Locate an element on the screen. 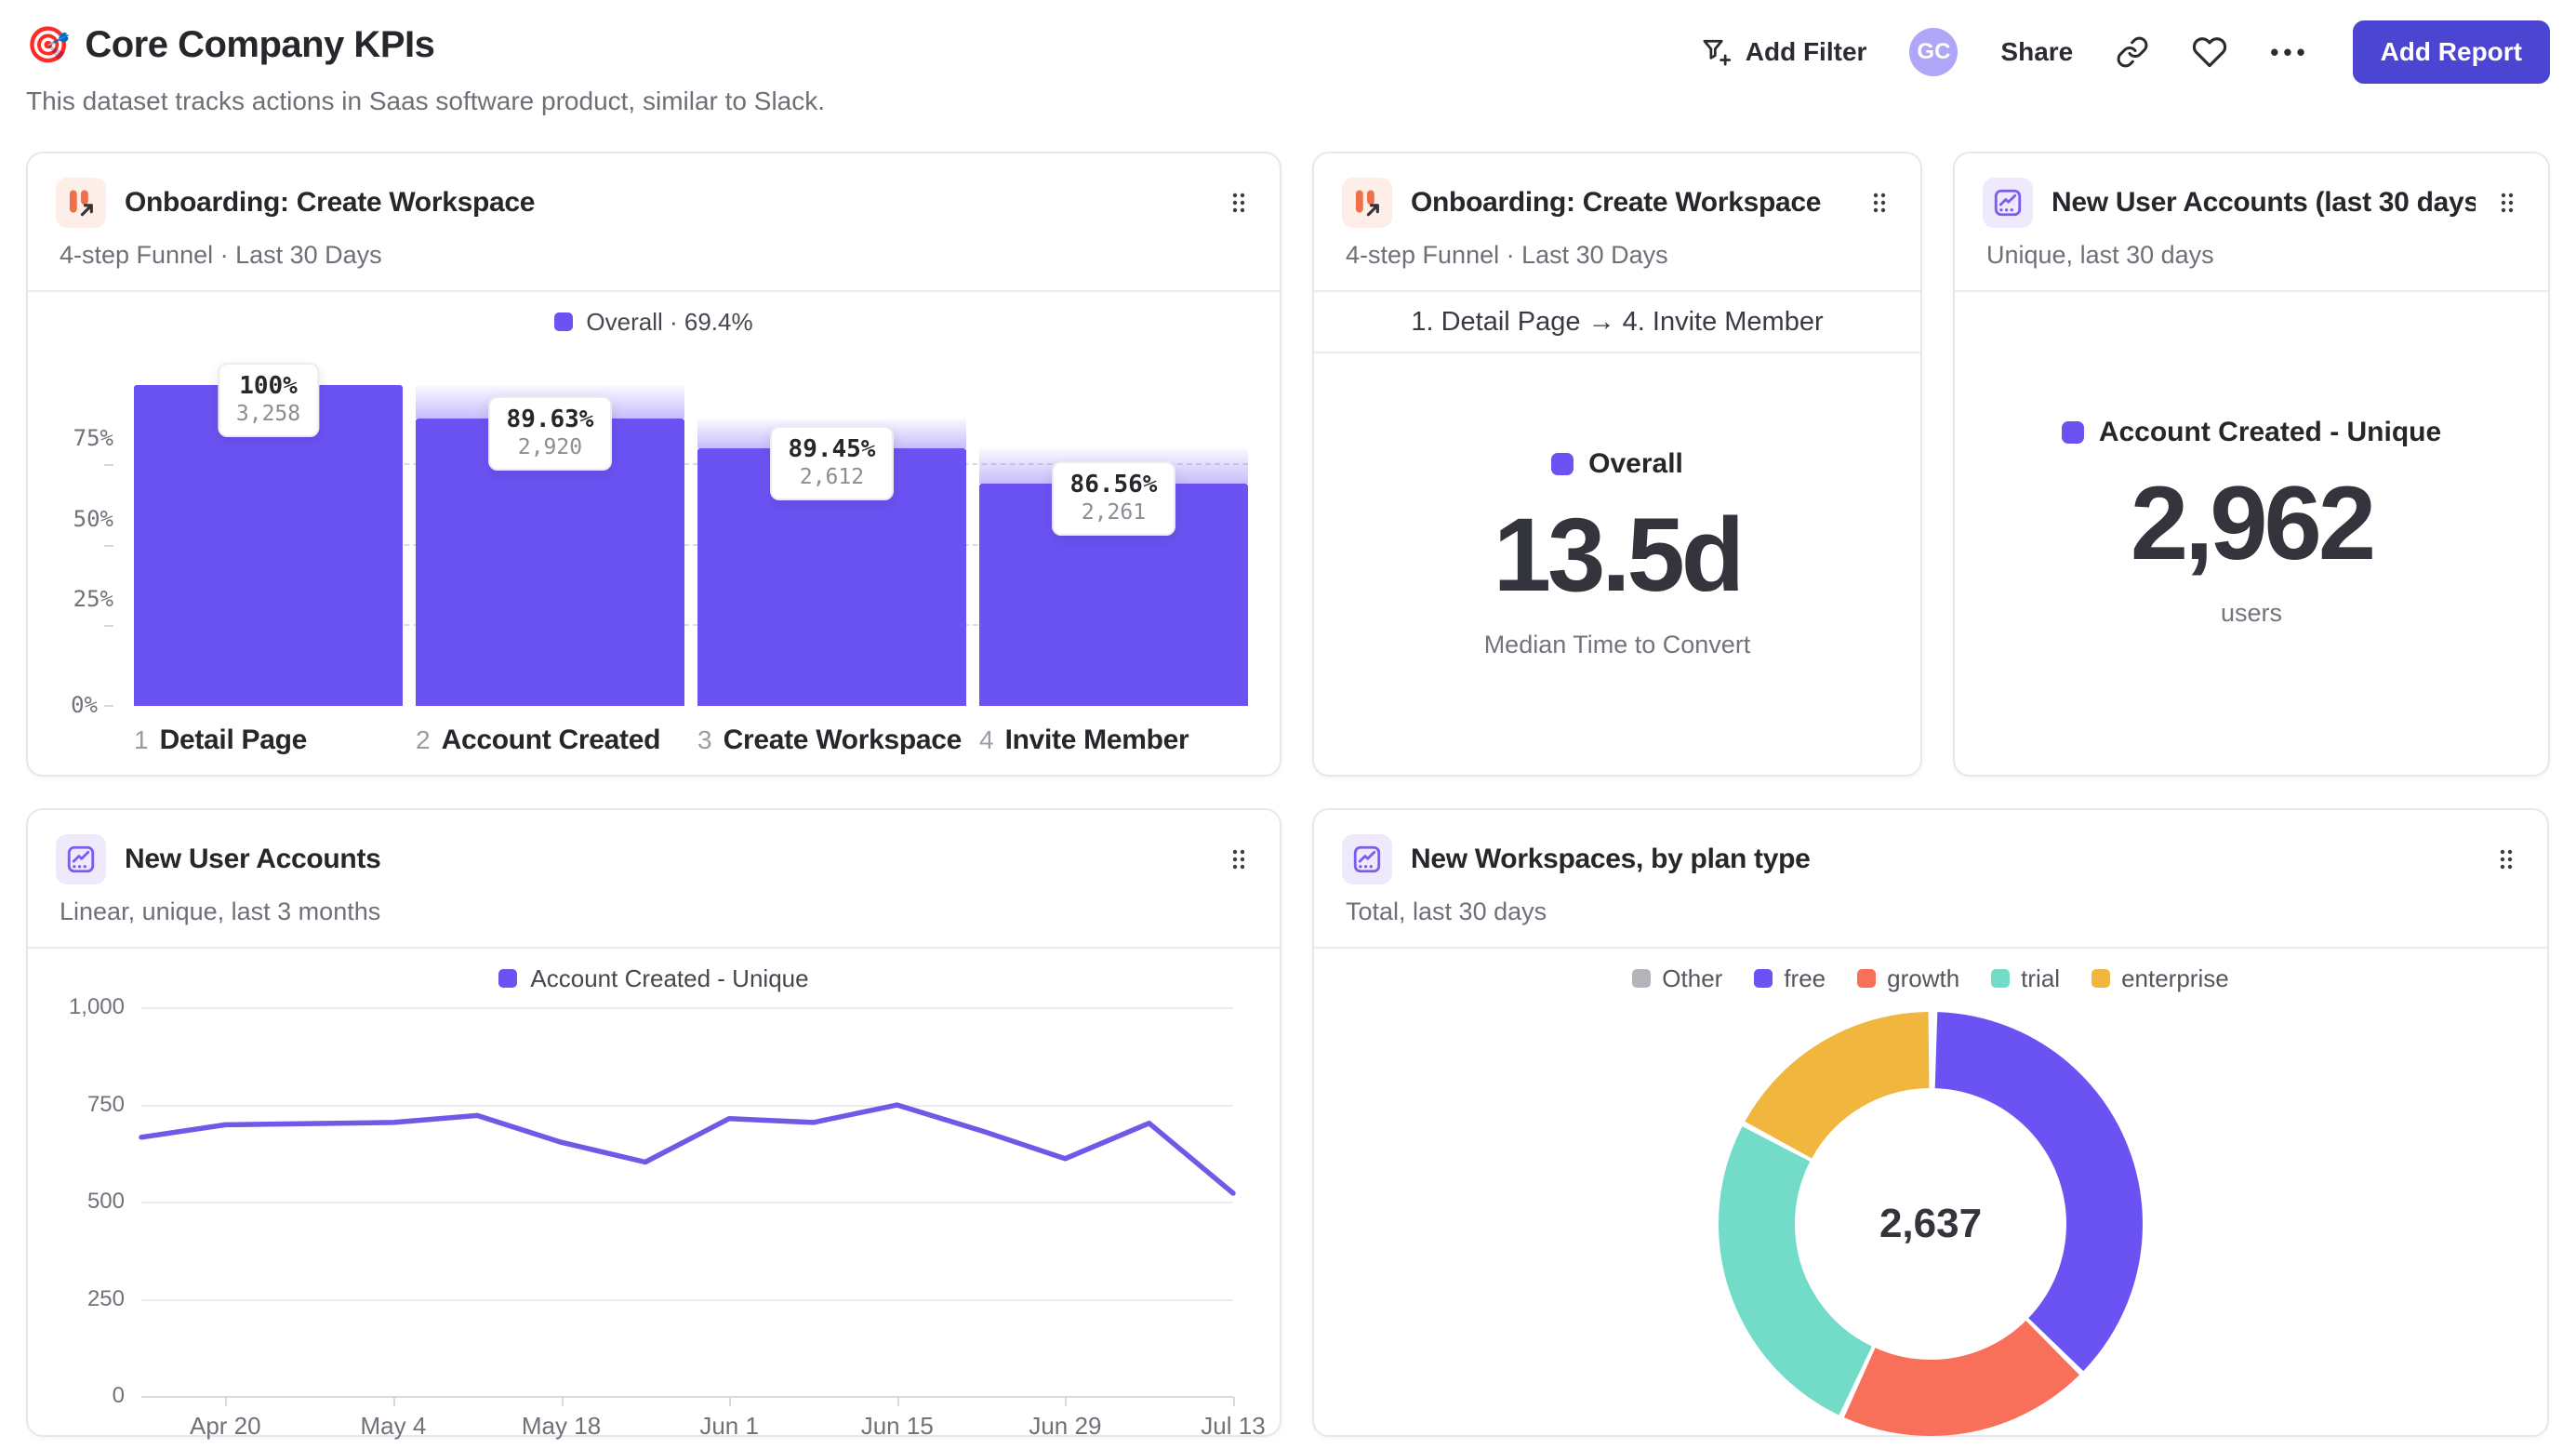 Image resolution: width=2576 pixels, height=1449 pixels. funnel-report-icon is located at coordinates (1367, 203).